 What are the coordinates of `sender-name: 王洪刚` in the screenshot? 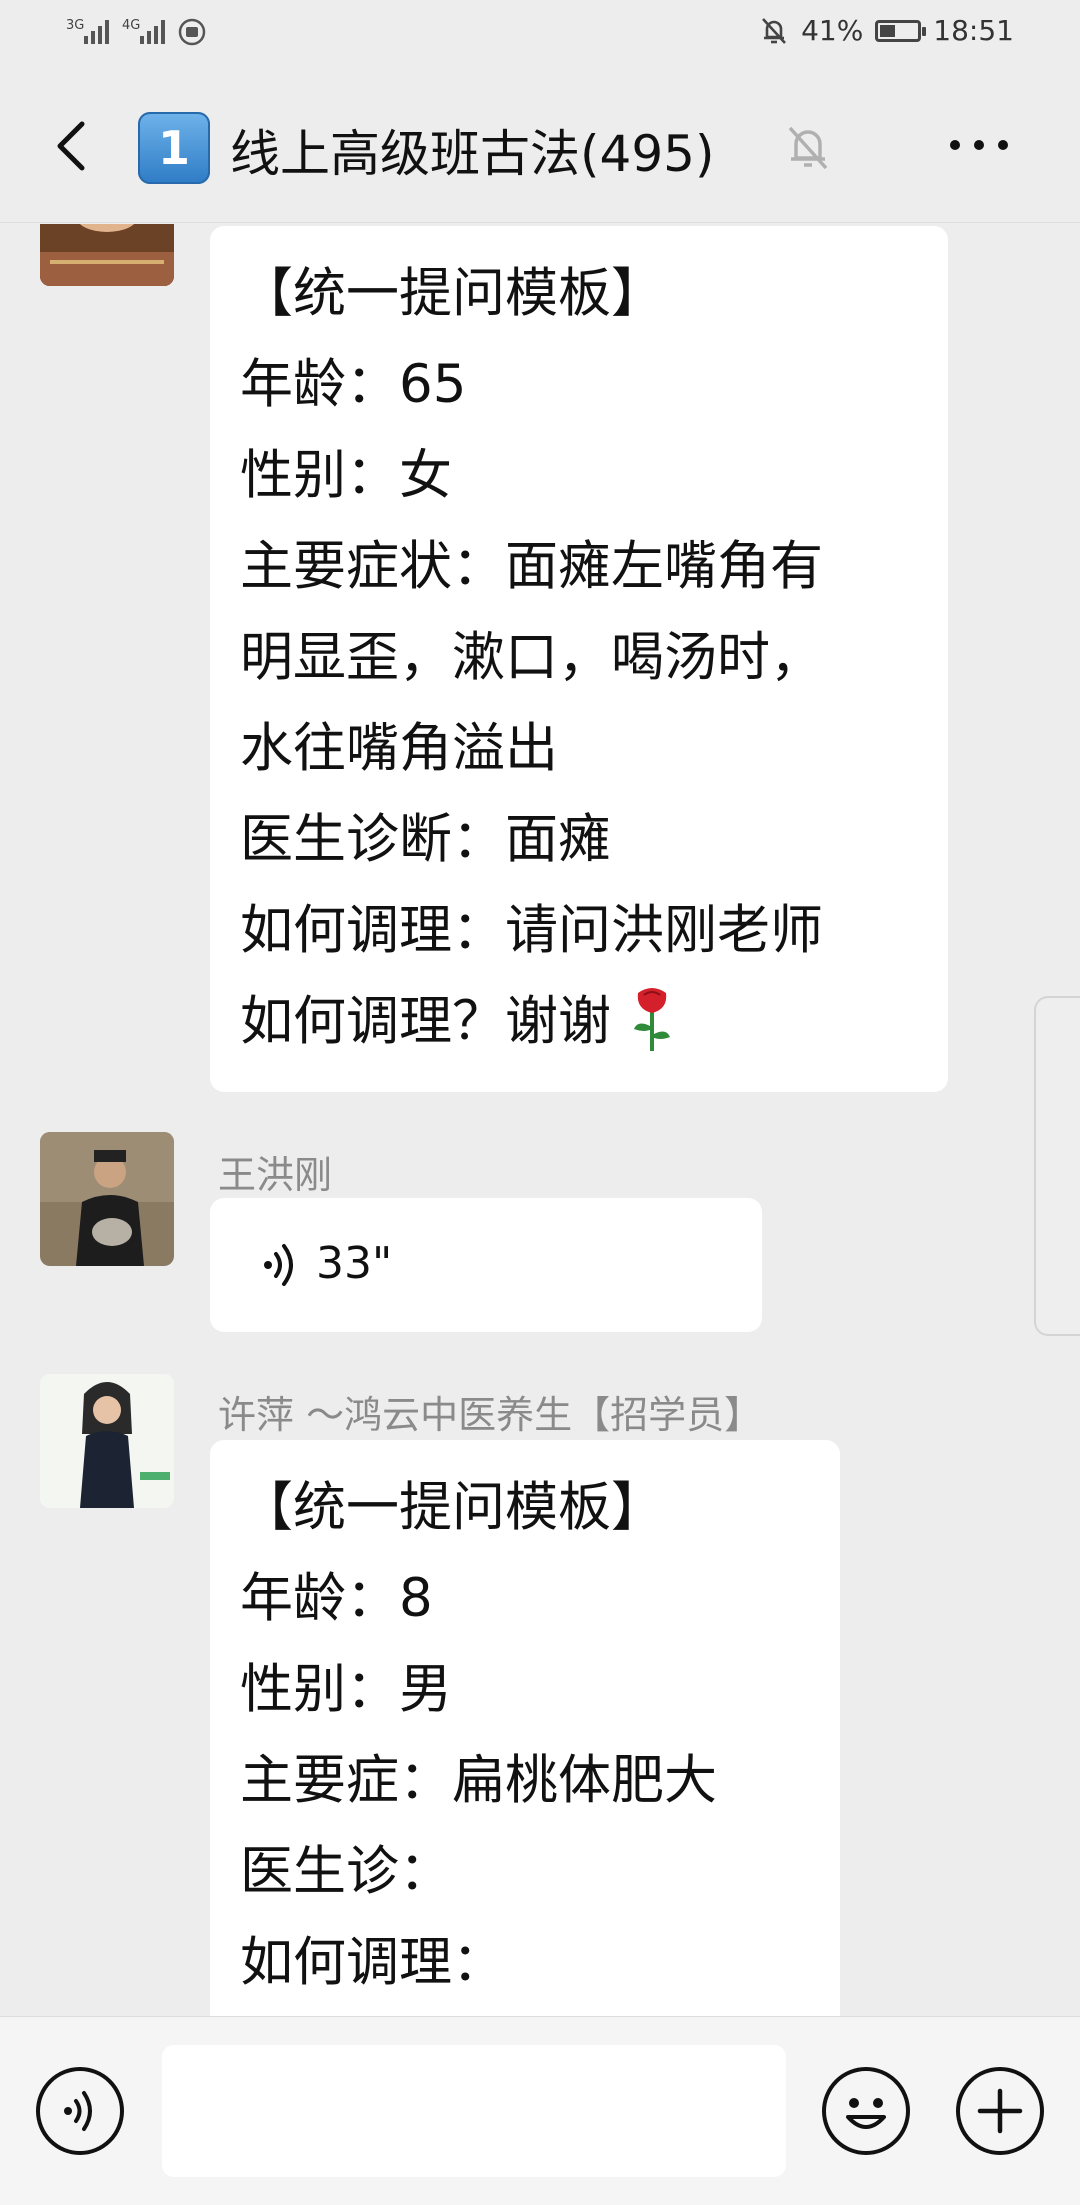 It's located at (275, 1175).